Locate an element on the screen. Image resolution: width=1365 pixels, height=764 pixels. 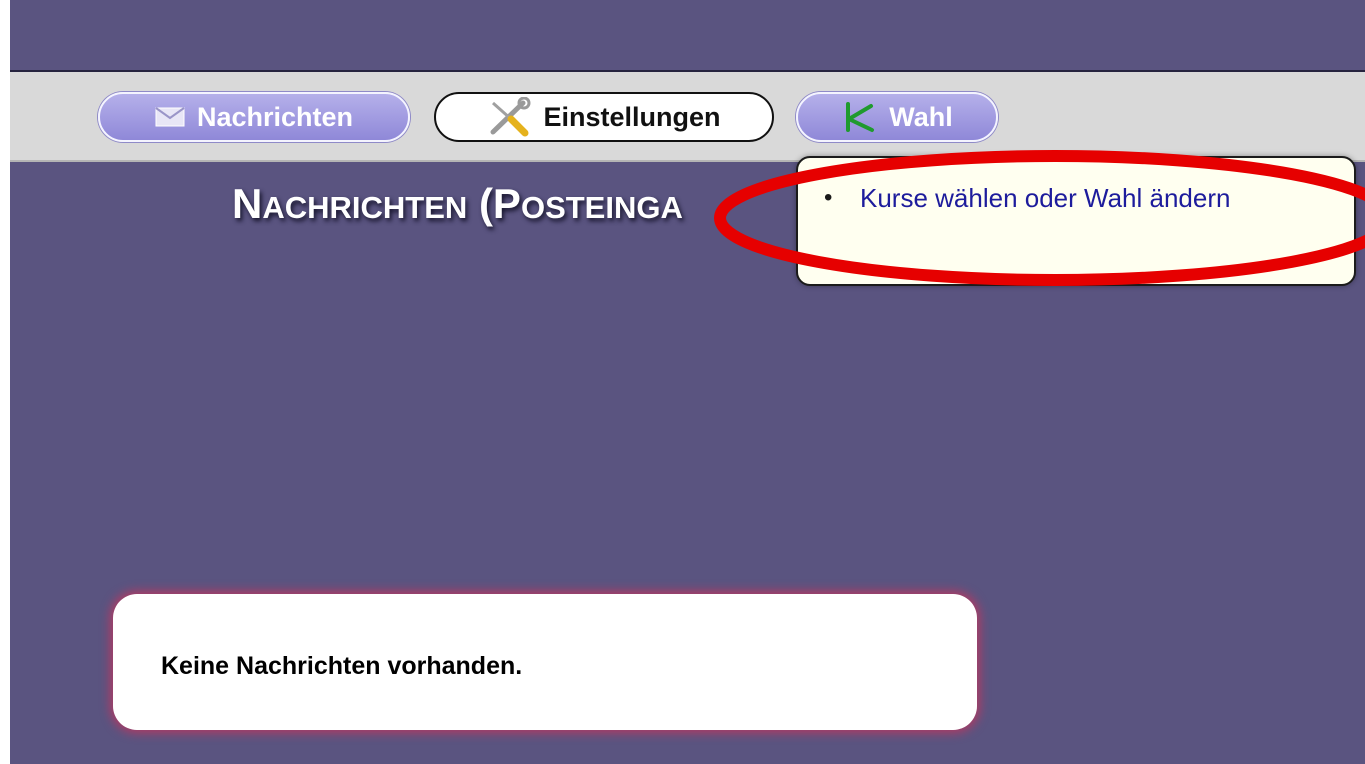
dropdown-item: • Kurse wählen oder Wahl ändern is located at coordinates (1034, 198).